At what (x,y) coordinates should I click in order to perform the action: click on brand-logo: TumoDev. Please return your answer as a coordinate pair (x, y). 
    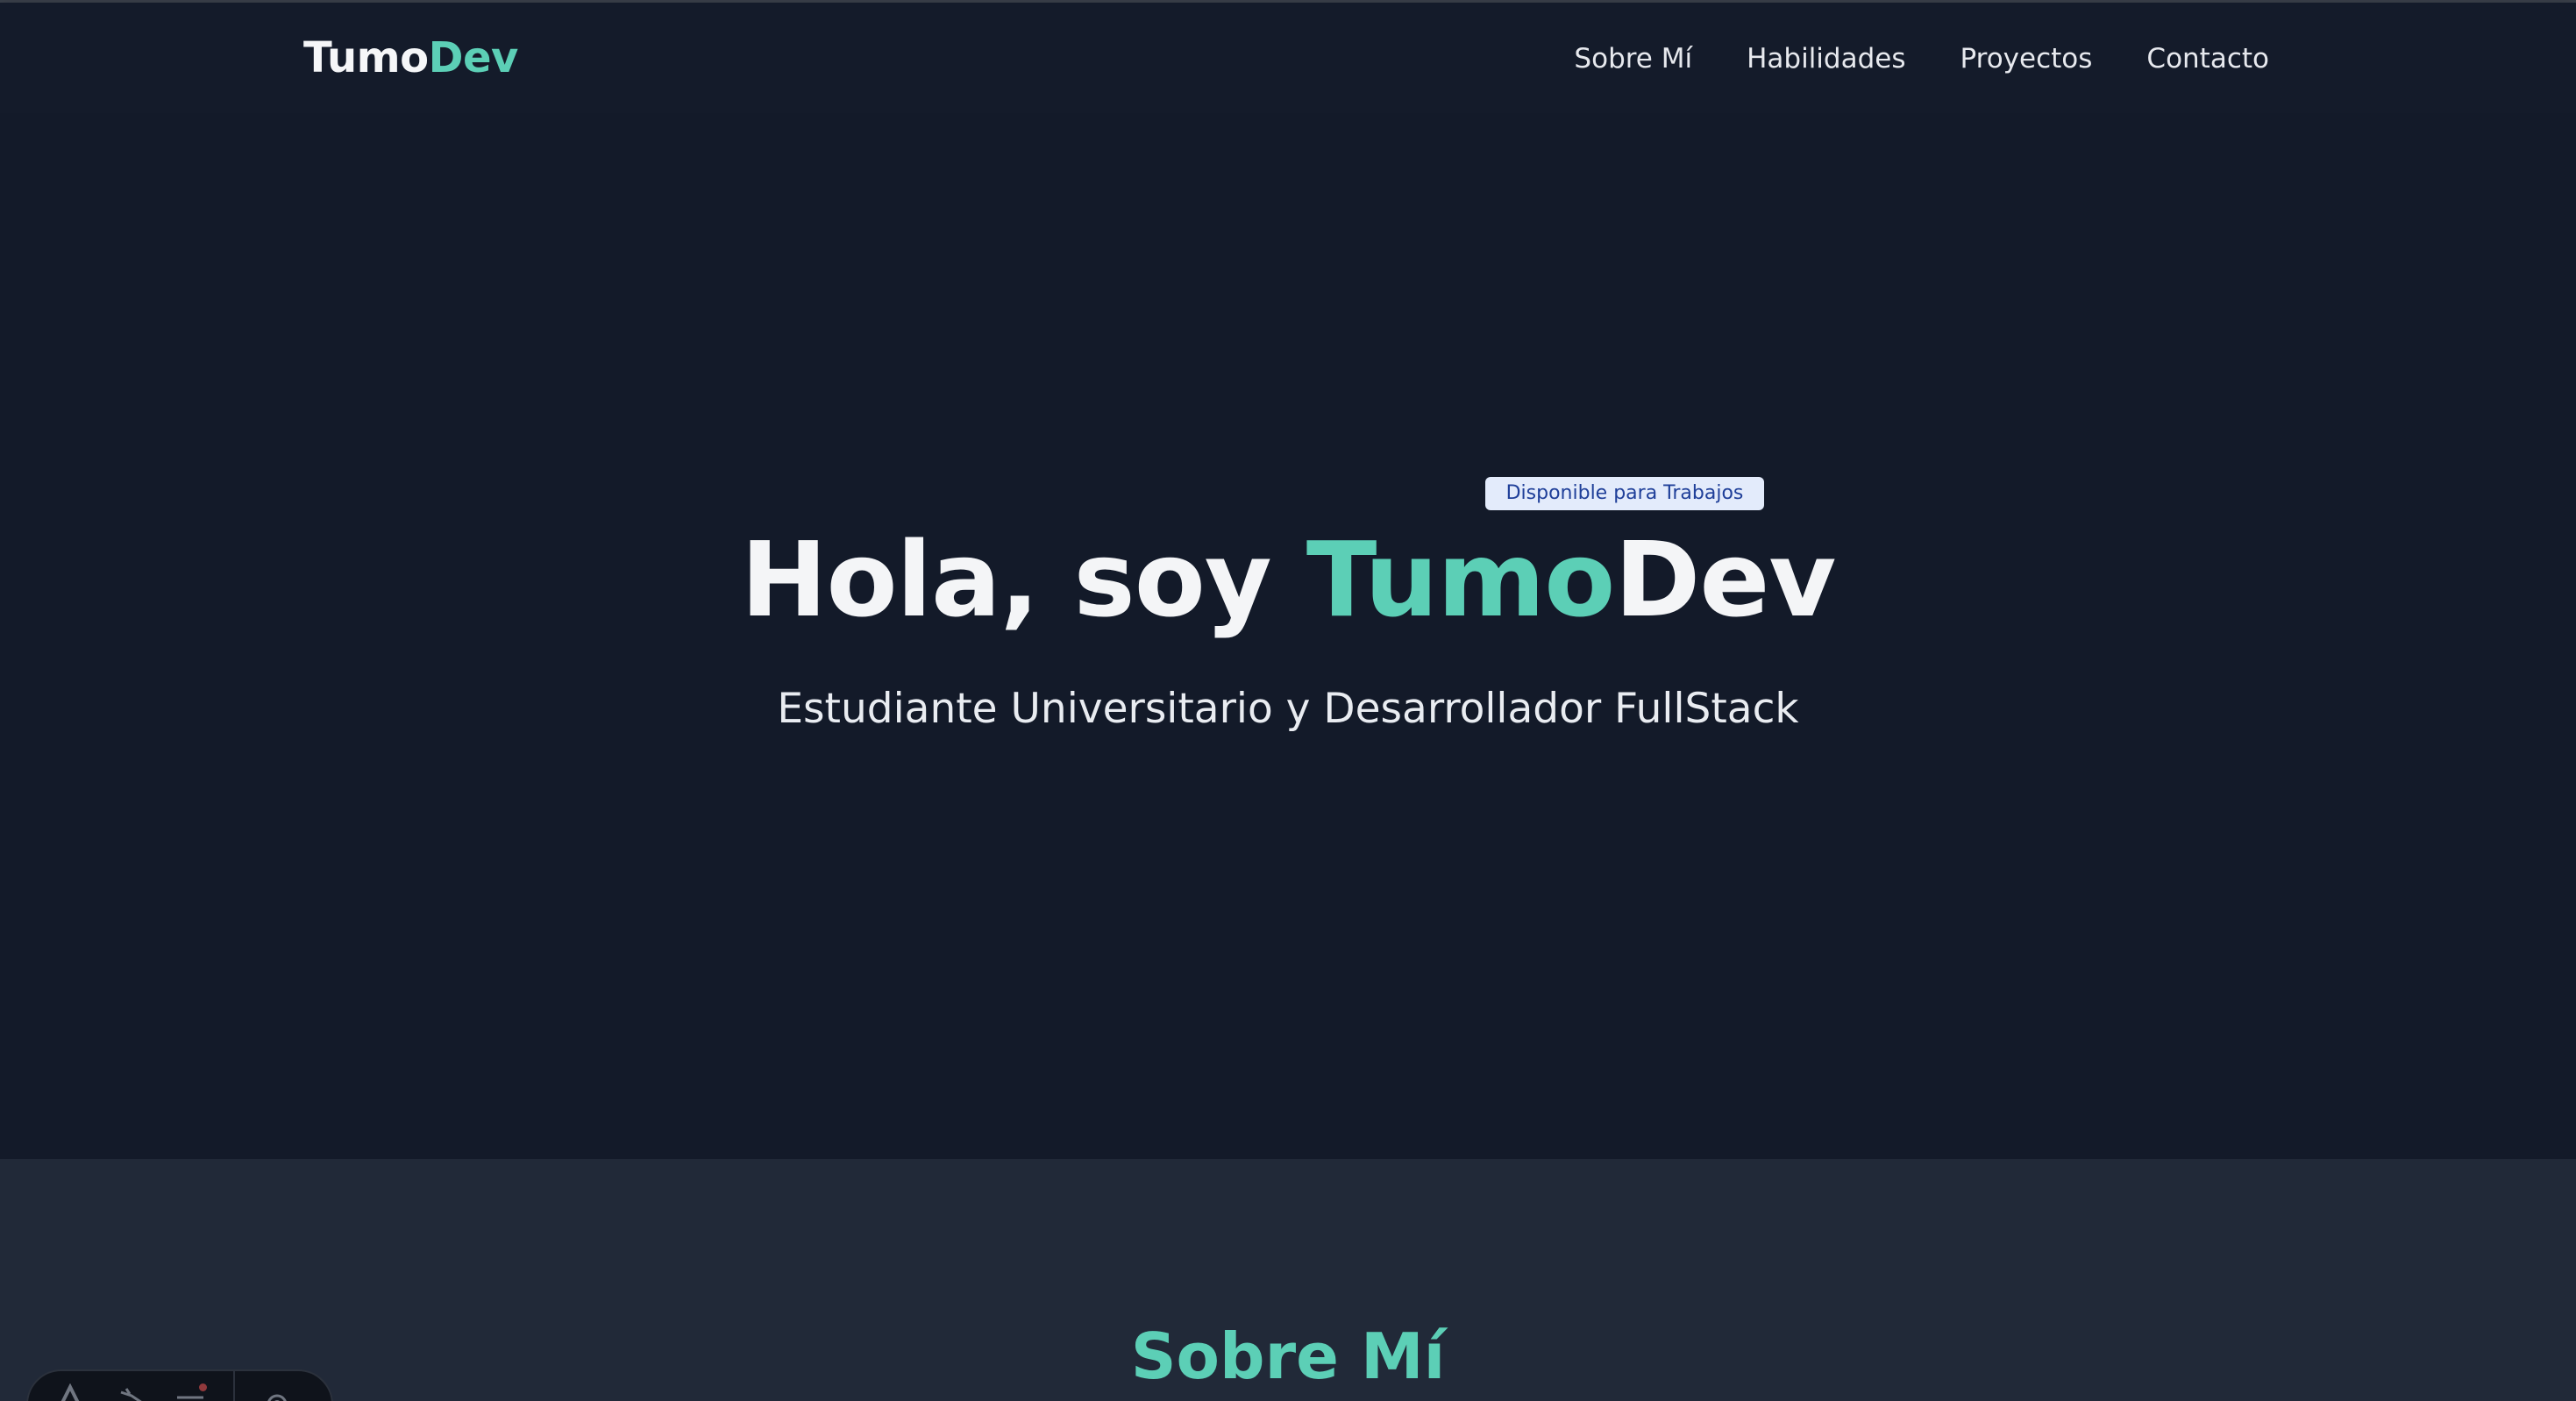
    Looking at the image, I should click on (410, 57).